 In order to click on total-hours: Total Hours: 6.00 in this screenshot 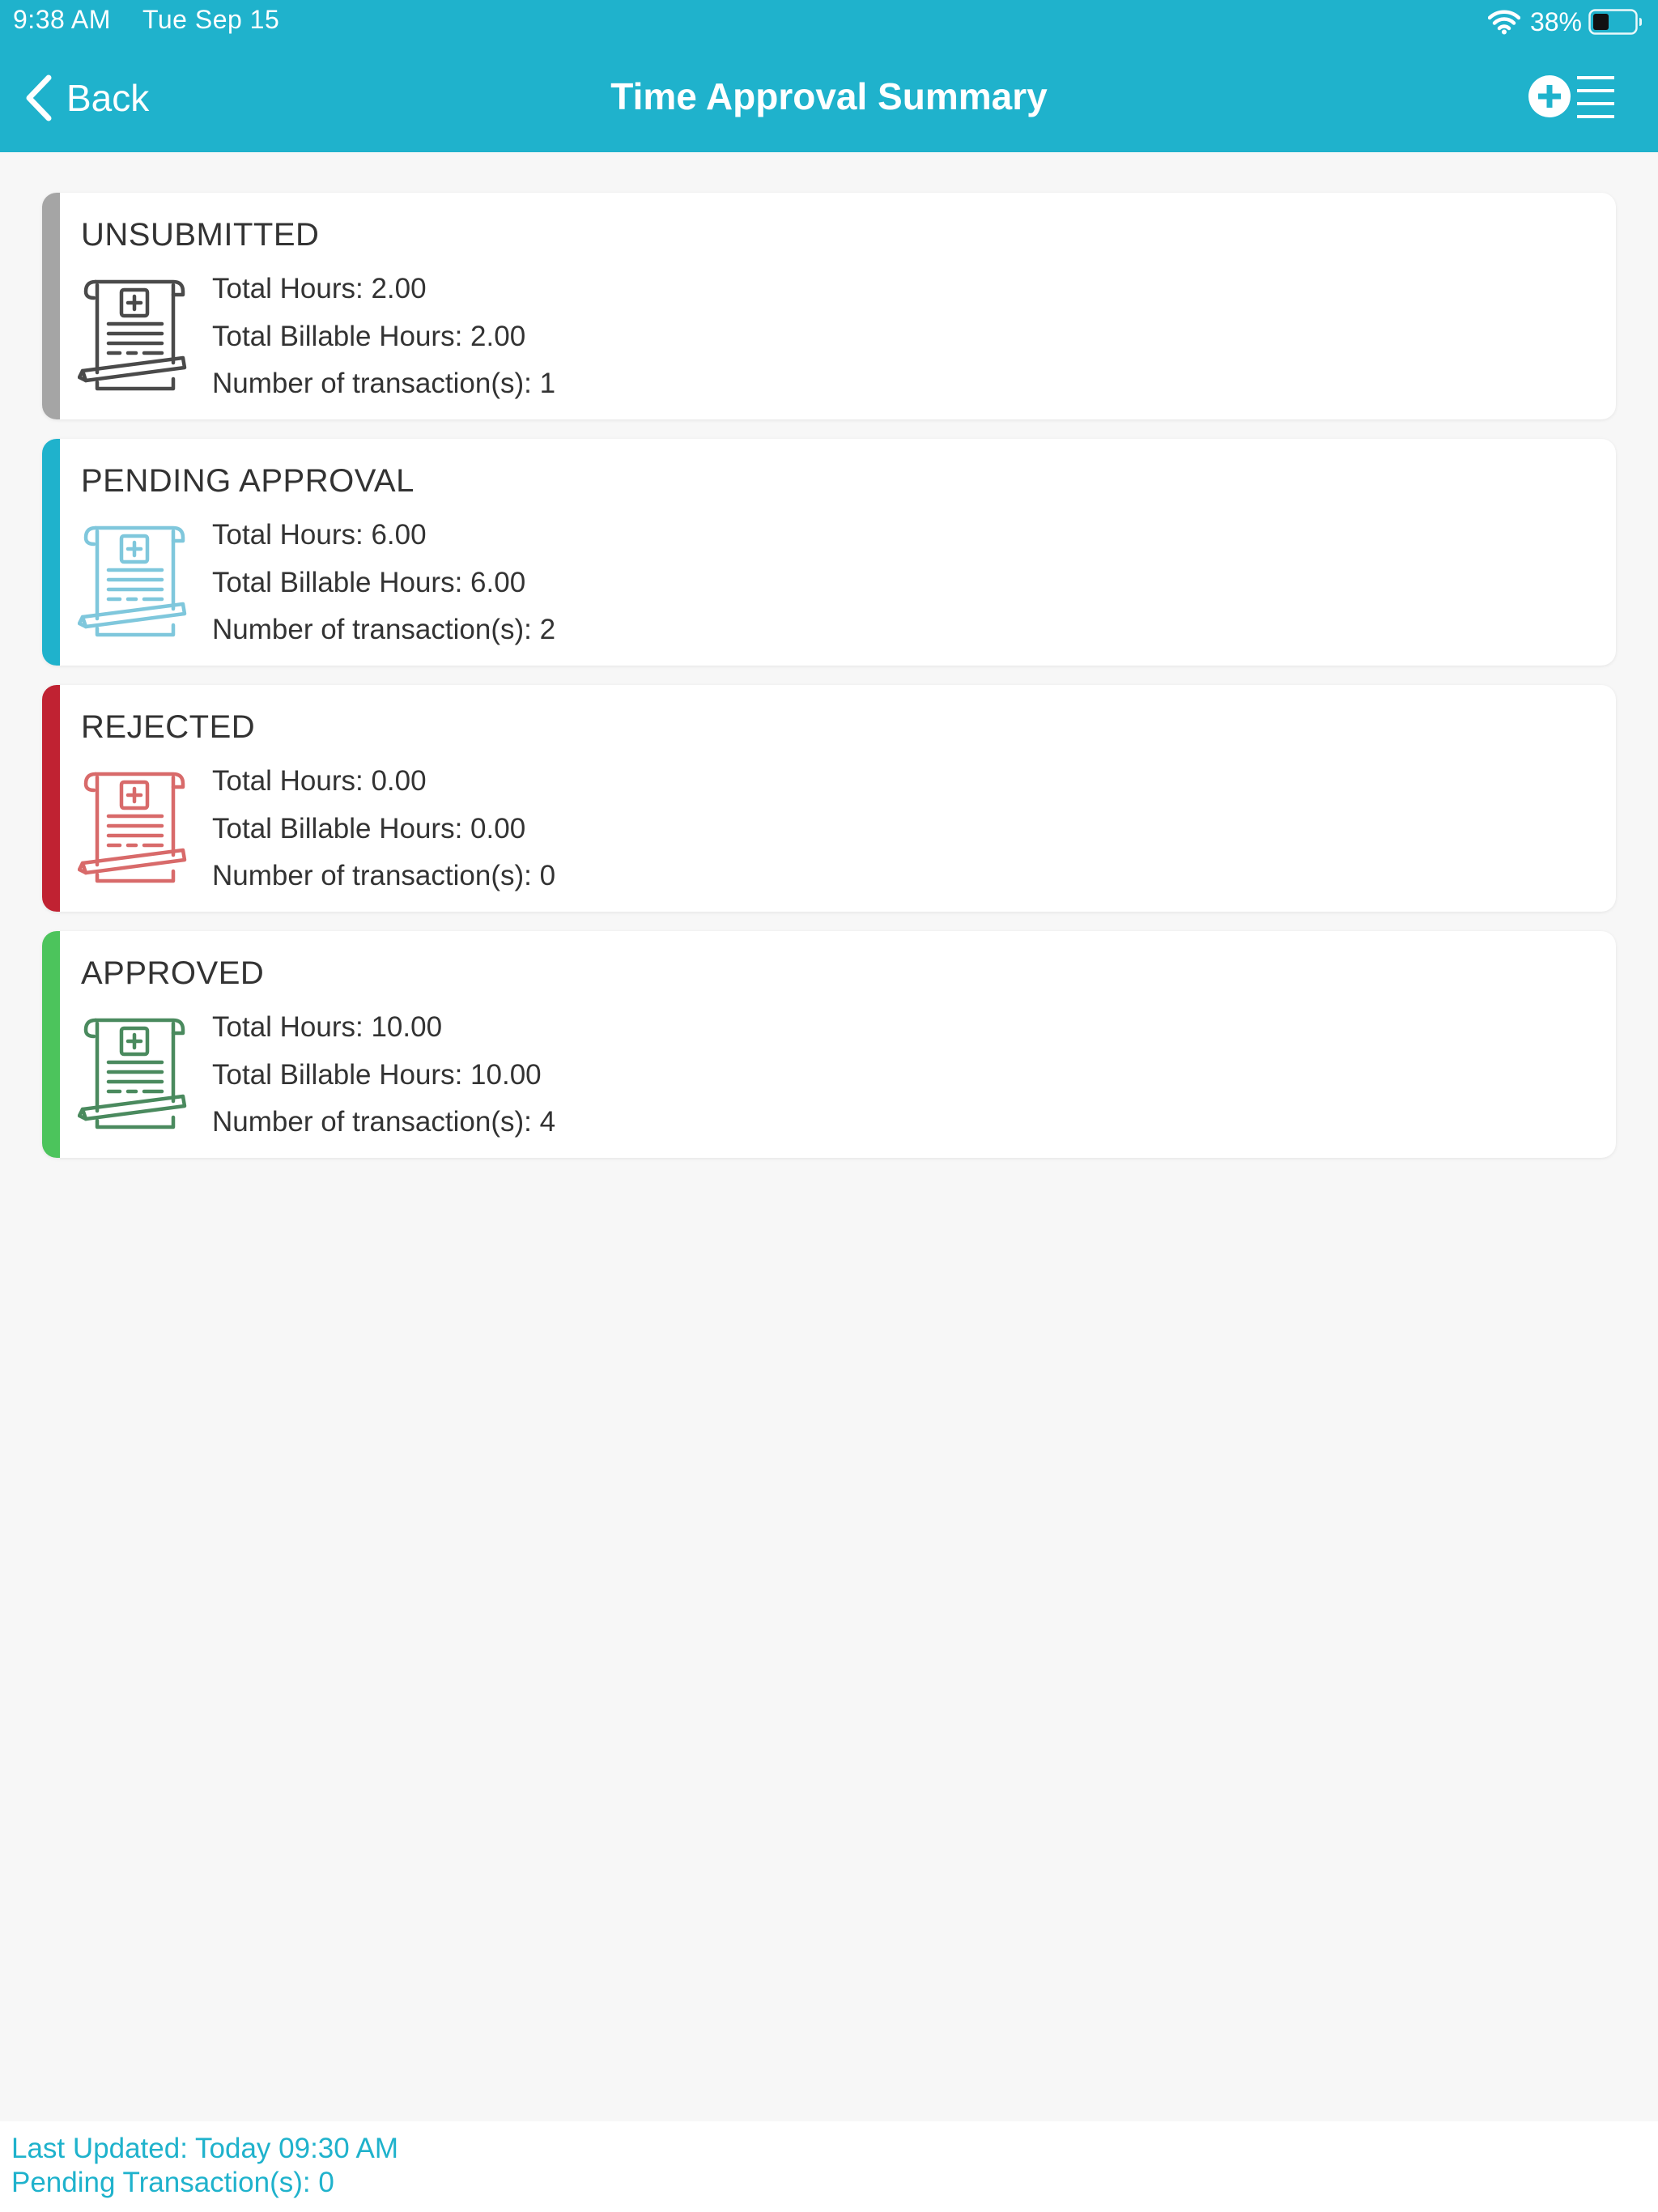, I will do `click(319, 535)`.